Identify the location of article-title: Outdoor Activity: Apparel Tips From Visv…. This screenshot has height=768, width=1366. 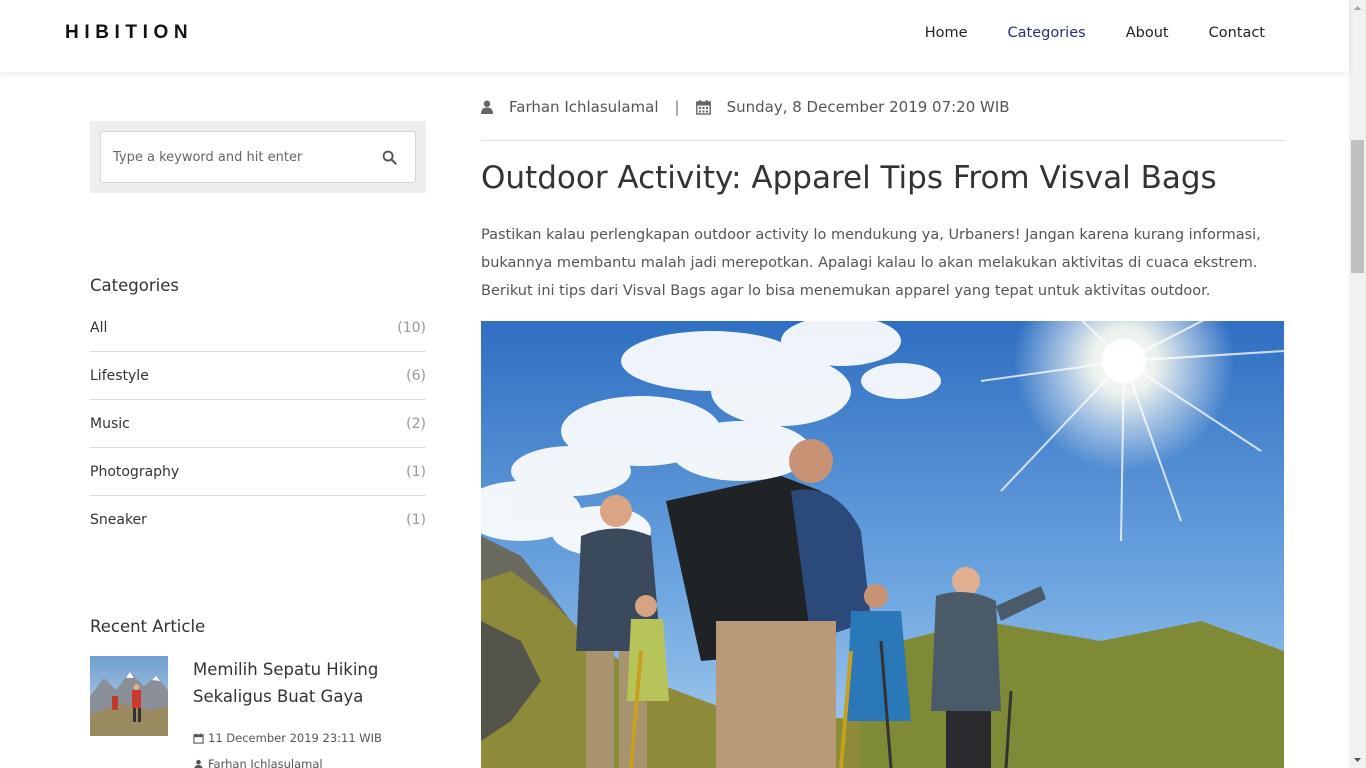
(849, 178).